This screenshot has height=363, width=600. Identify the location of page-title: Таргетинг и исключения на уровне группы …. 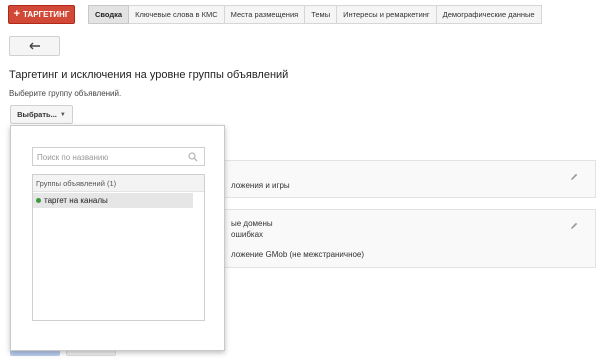
(149, 75).